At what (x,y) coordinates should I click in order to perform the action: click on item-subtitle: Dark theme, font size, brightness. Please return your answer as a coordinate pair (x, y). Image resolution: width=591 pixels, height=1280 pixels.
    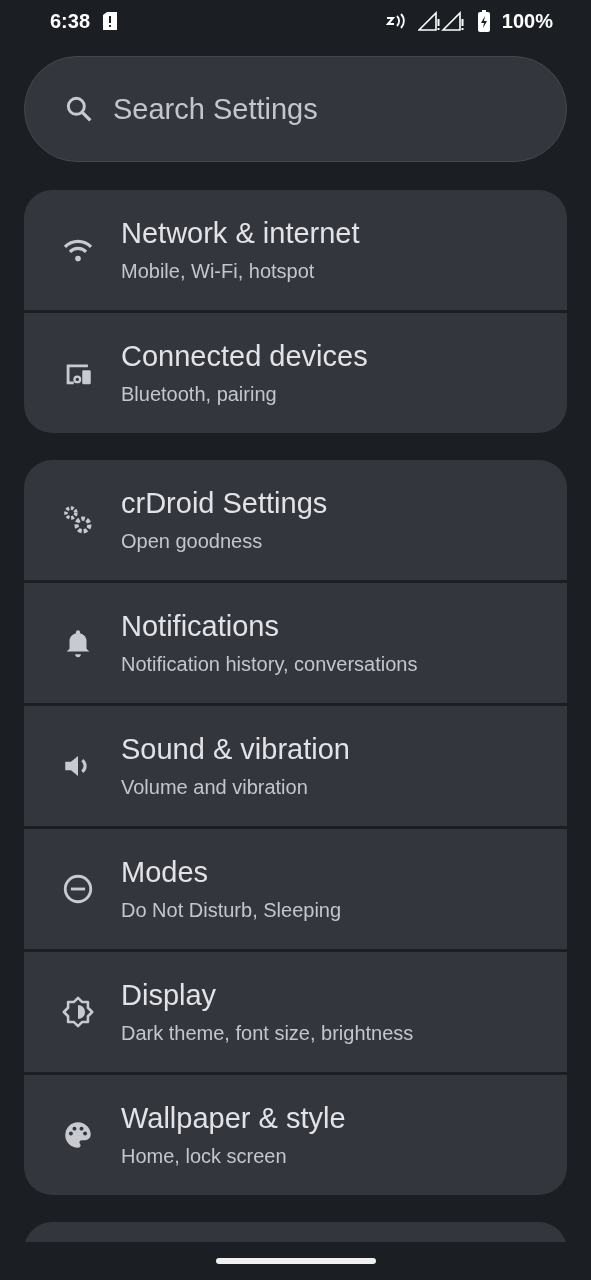
    Looking at the image, I should click on (267, 1033).